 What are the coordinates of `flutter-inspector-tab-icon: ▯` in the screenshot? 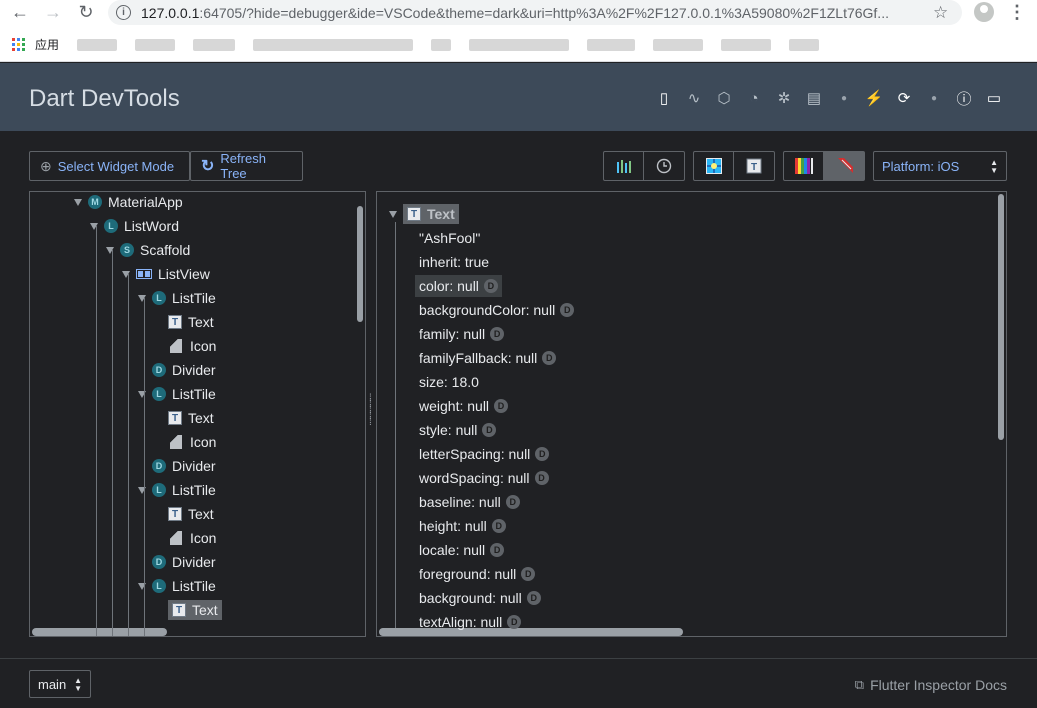 It's located at (664, 98).